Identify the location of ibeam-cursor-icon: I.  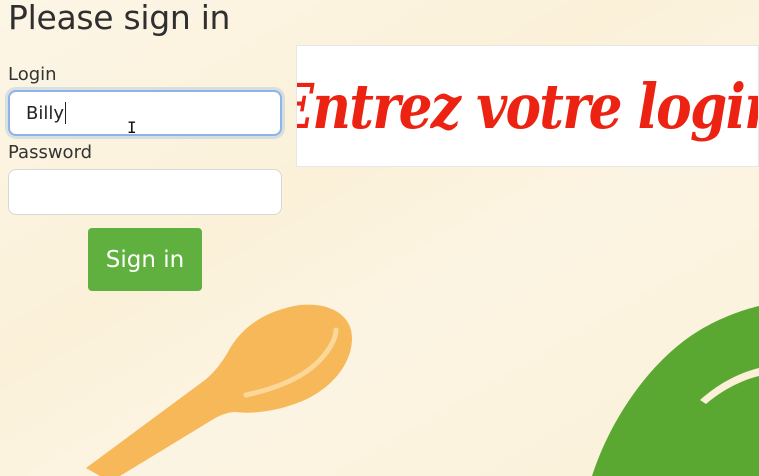
(132, 127).